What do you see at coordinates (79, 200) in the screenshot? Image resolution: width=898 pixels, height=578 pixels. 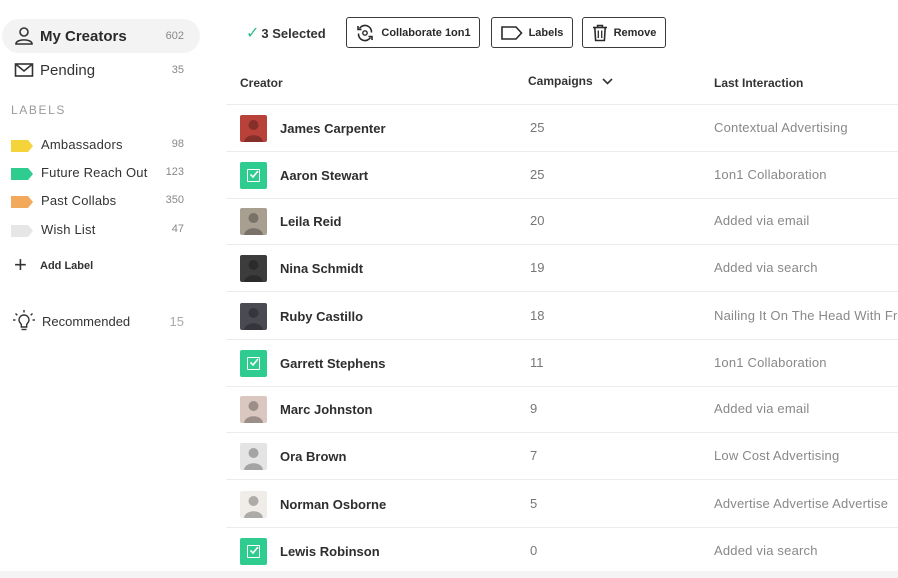 I see `label-text: Past Collabs` at bounding box center [79, 200].